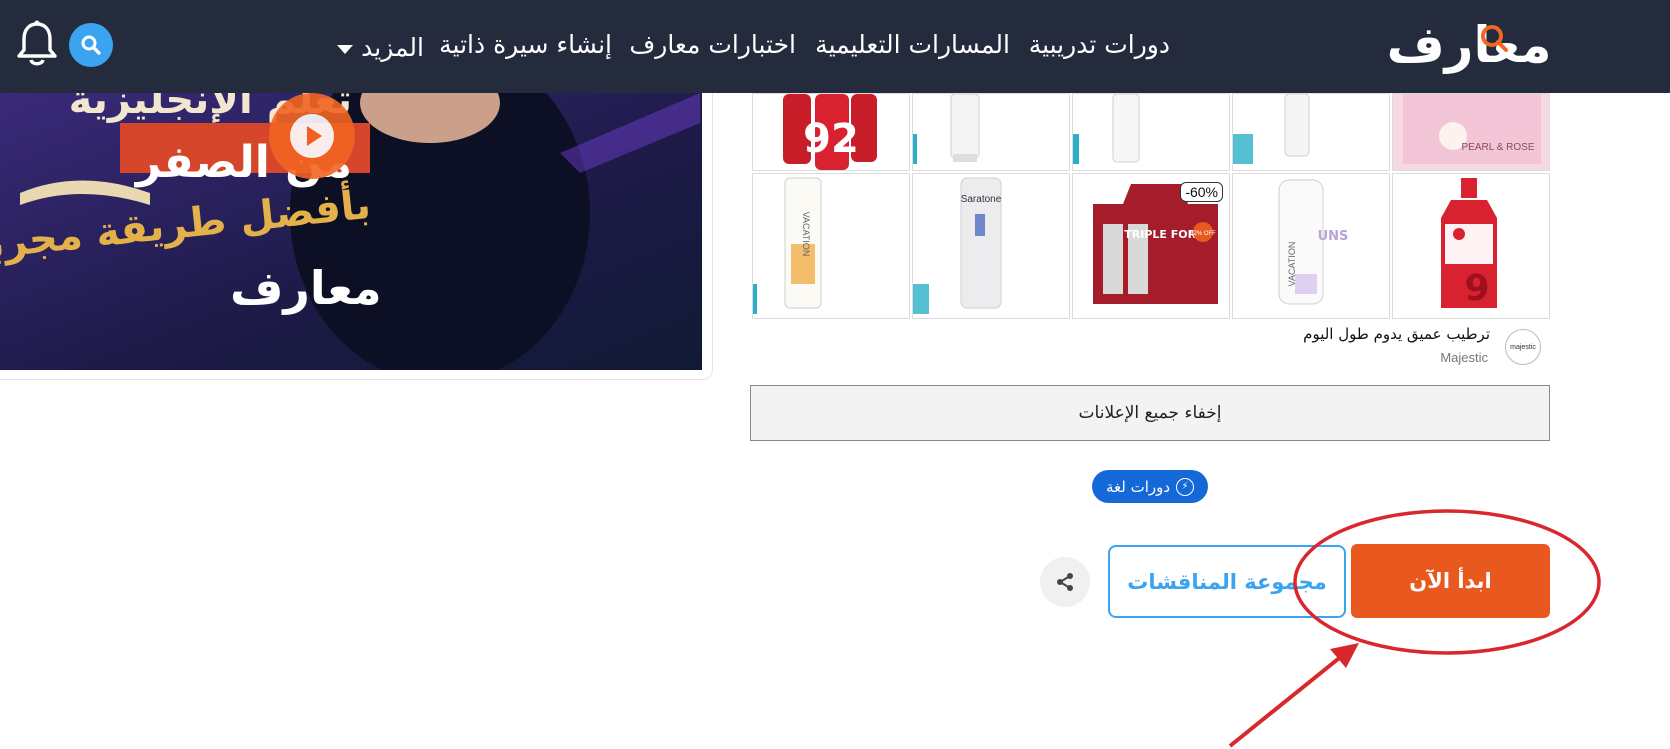 Image resolution: width=1670 pixels, height=749 pixels. What do you see at coordinates (831, 246) in the screenshot?
I see `ad-product-tile: VACATION` at bounding box center [831, 246].